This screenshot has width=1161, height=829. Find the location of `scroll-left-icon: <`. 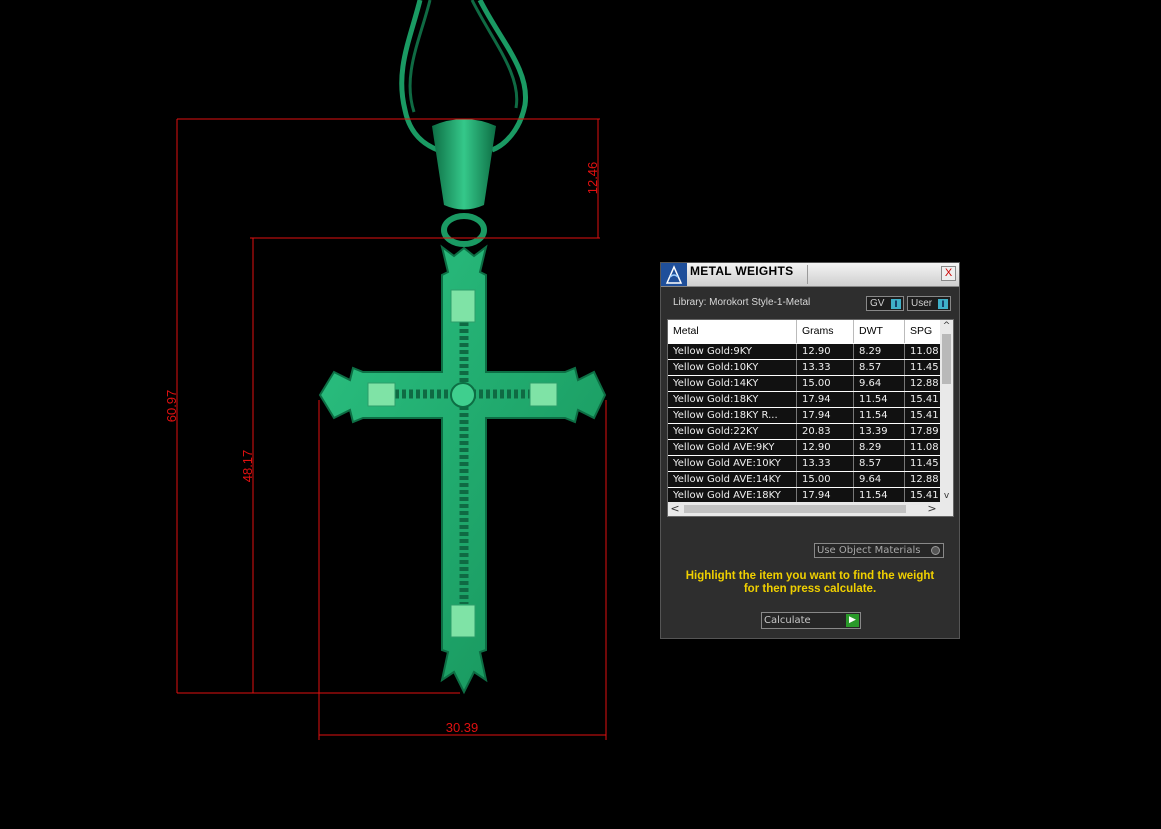

scroll-left-icon: < is located at coordinates (675, 509).